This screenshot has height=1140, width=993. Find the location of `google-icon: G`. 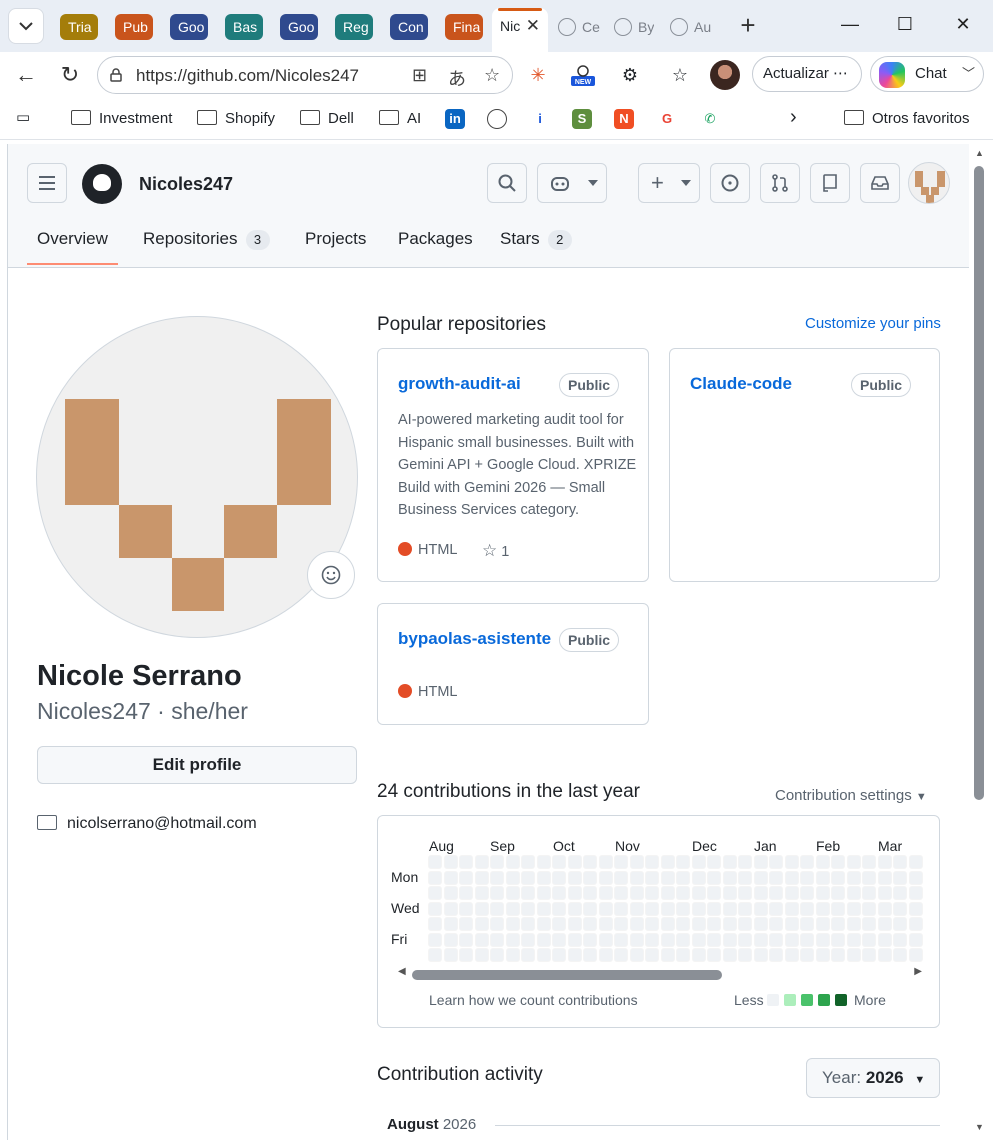

google-icon: G is located at coordinates (667, 119).